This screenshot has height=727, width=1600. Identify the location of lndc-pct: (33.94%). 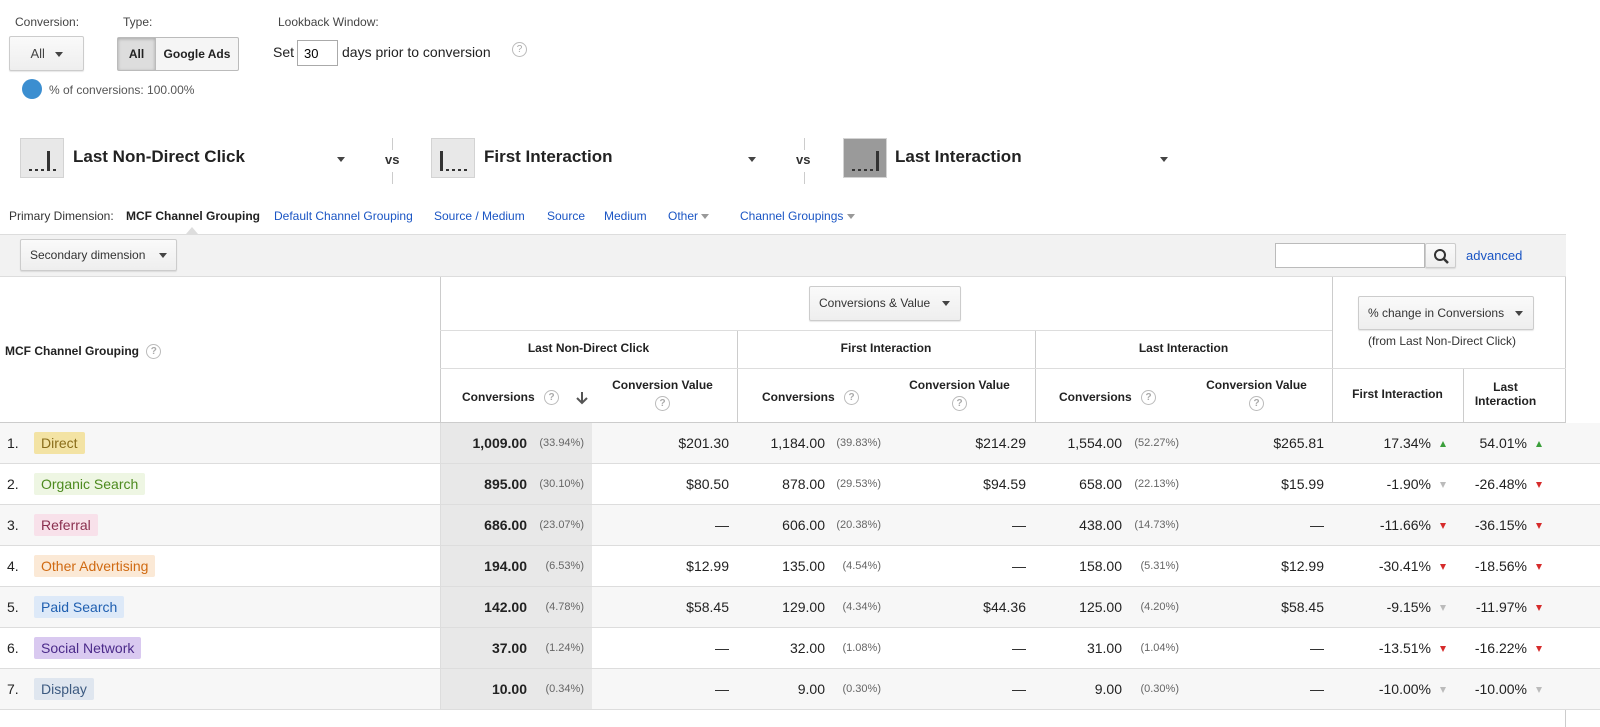
(561, 443).